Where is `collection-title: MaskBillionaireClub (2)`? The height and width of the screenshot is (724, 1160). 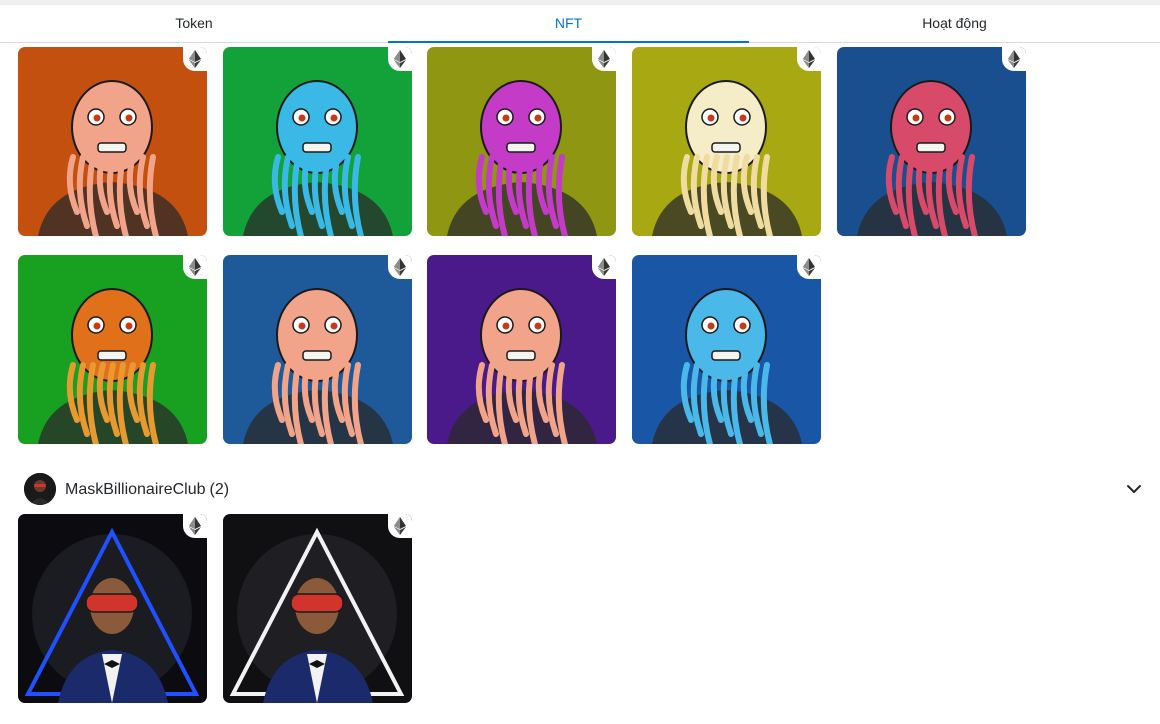 collection-title: MaskBillionaireClub (2) is located at coordinates (147, 490).